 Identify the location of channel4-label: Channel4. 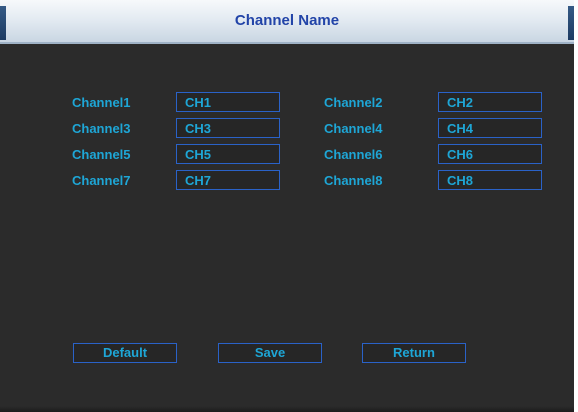
(353, 128).